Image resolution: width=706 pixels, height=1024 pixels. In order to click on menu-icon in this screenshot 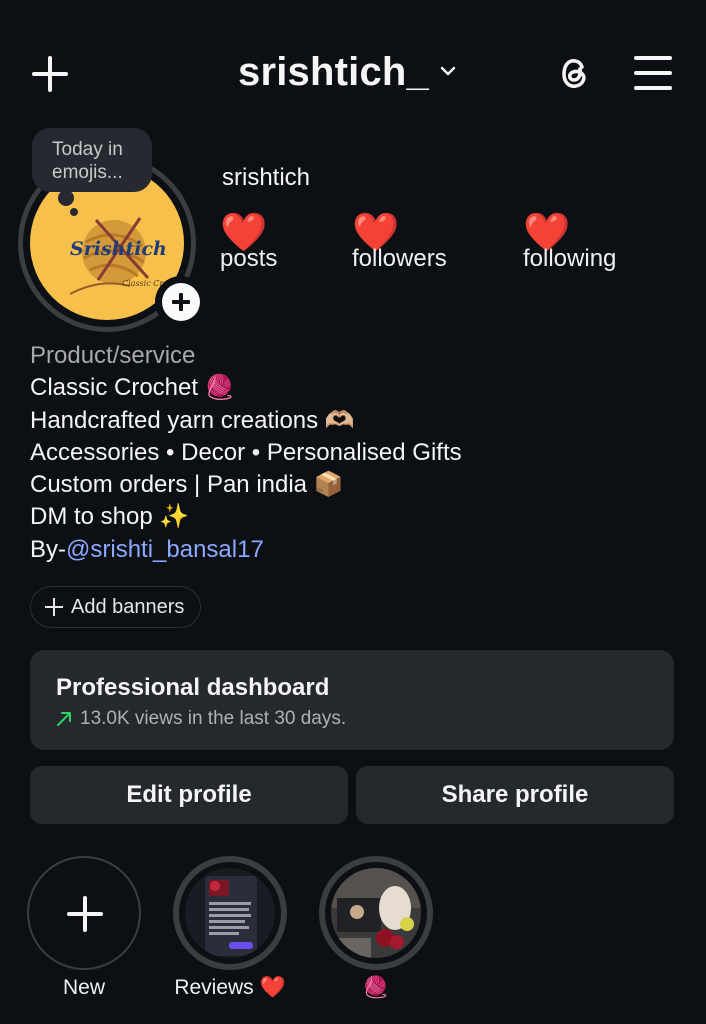, I will do `click(653, 73)`.